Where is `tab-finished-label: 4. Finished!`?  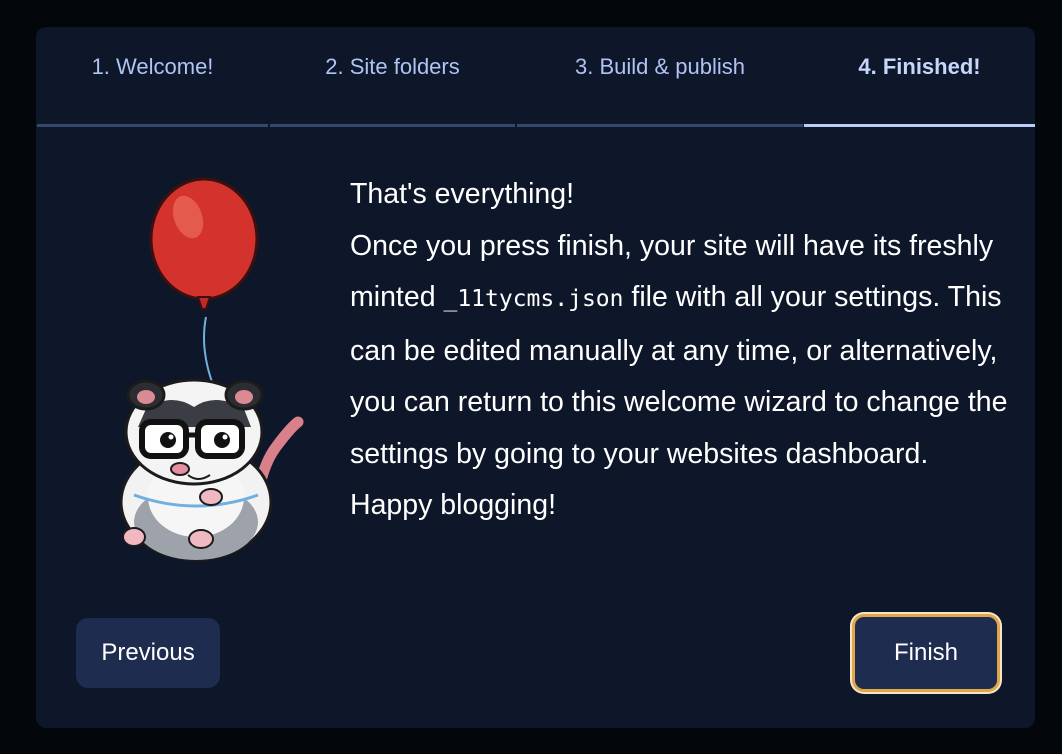
tab-finished-label: 4. Finished! is located at coordinates (919, 66).